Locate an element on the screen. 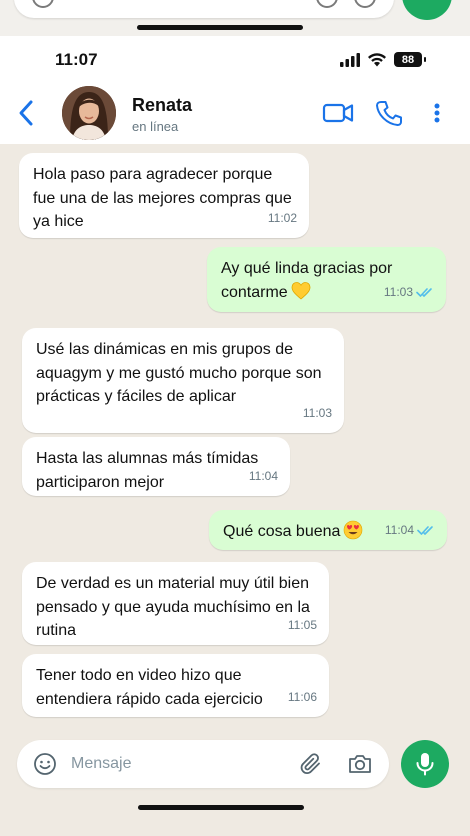  previous-mic-button is located at coordinates (427, 10).